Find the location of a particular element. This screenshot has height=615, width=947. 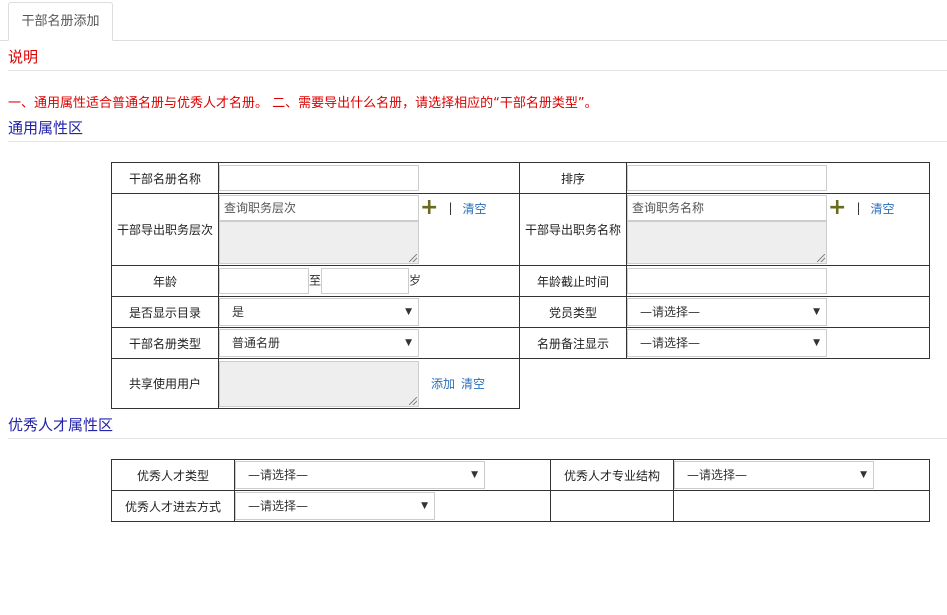

export-title-label: 干部导出职务名称 is located at coordinates (573, 229).